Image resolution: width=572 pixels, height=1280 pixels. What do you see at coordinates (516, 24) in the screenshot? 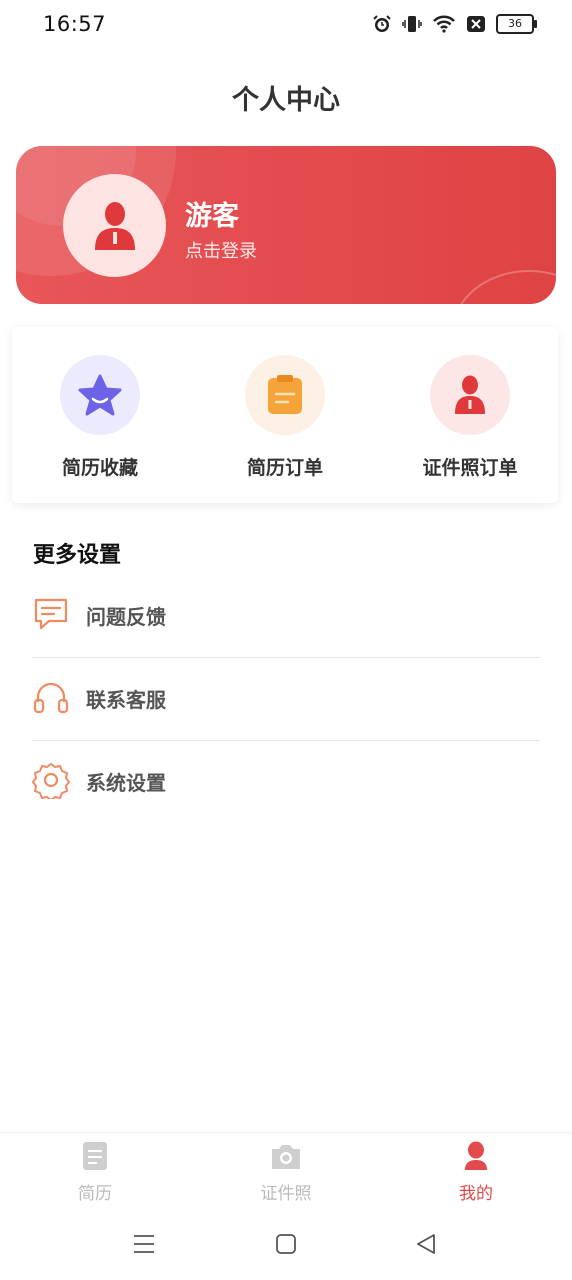
I see `battery-indicator: 36` at bounding box center [516, 24].